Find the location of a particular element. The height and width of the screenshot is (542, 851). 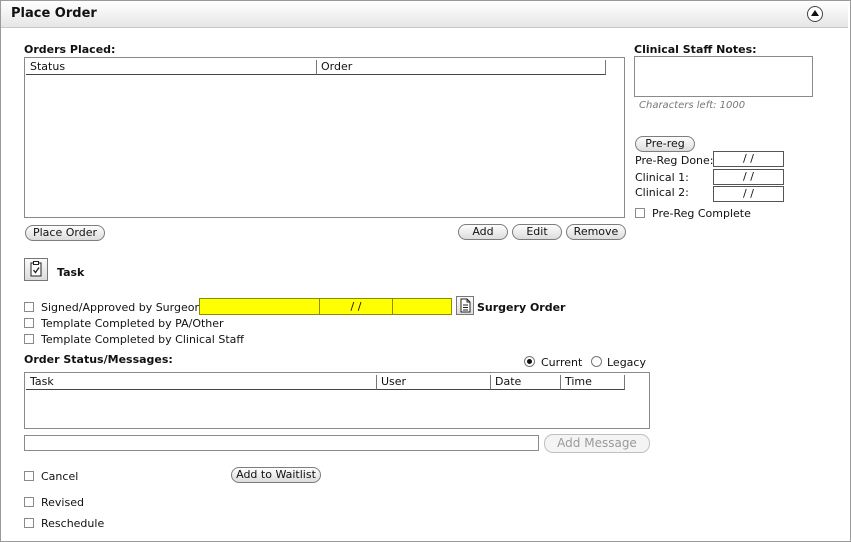

template-clinical-label: Template Completed by Clinical Staff is located at coordinates (142, 339).